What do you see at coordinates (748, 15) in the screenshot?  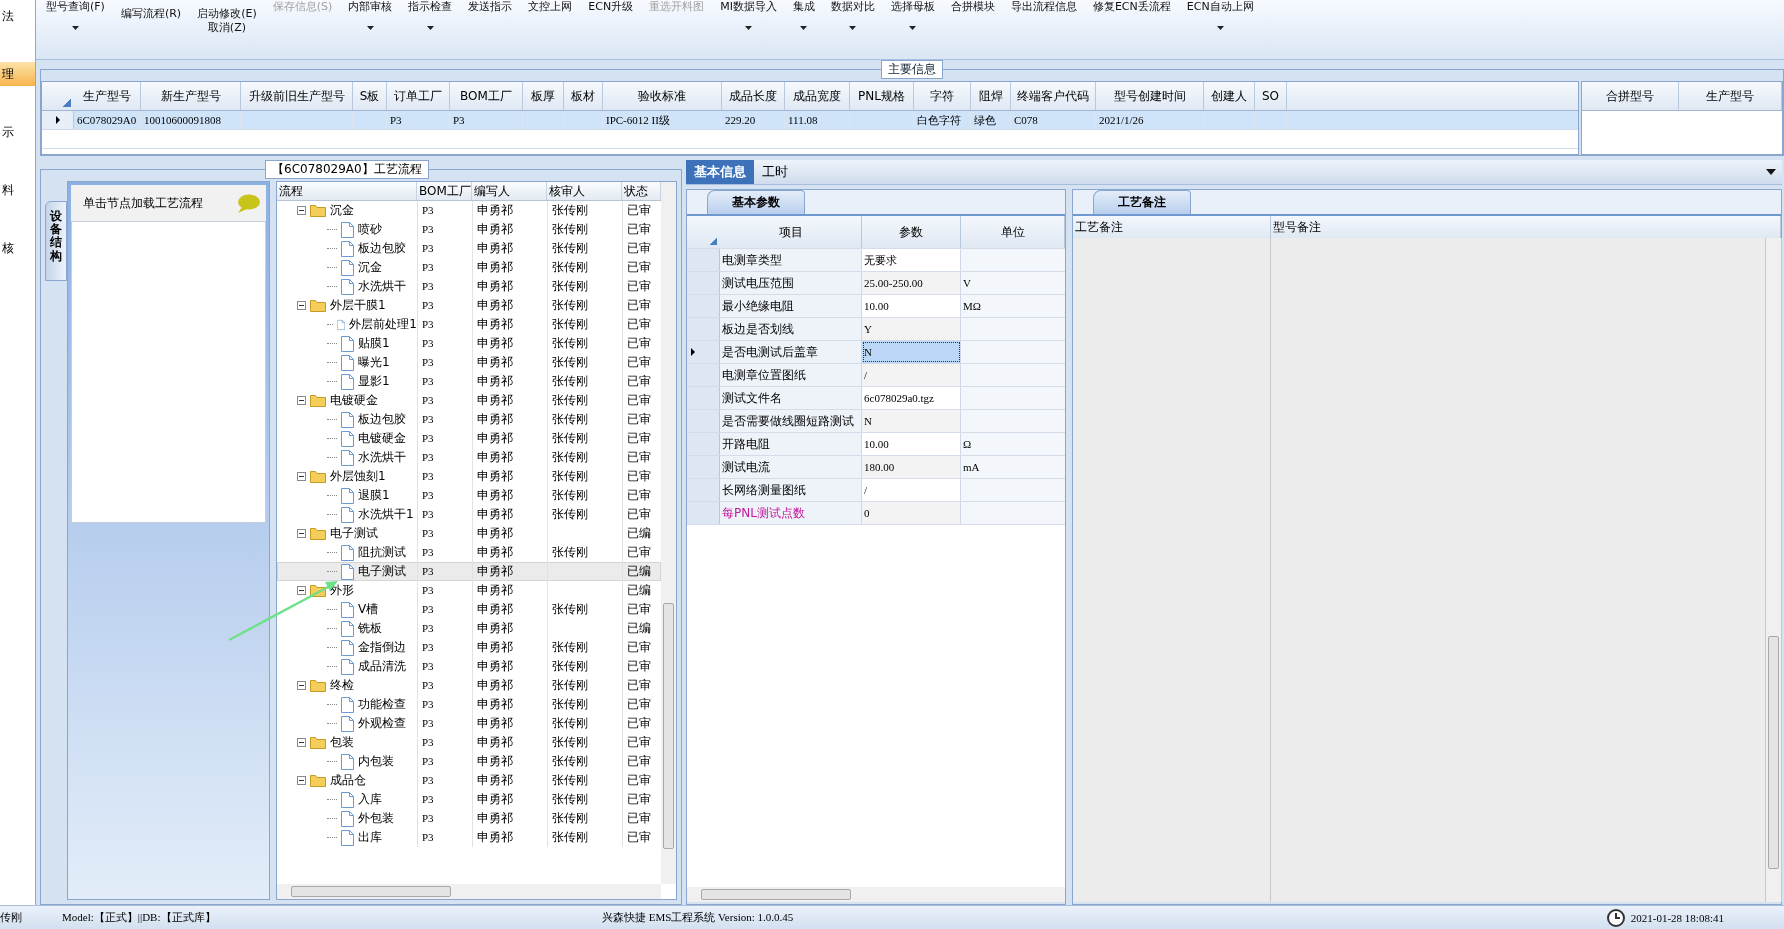 I see `toolbar-button: MI数据导入` at bounding box center [748, 15].